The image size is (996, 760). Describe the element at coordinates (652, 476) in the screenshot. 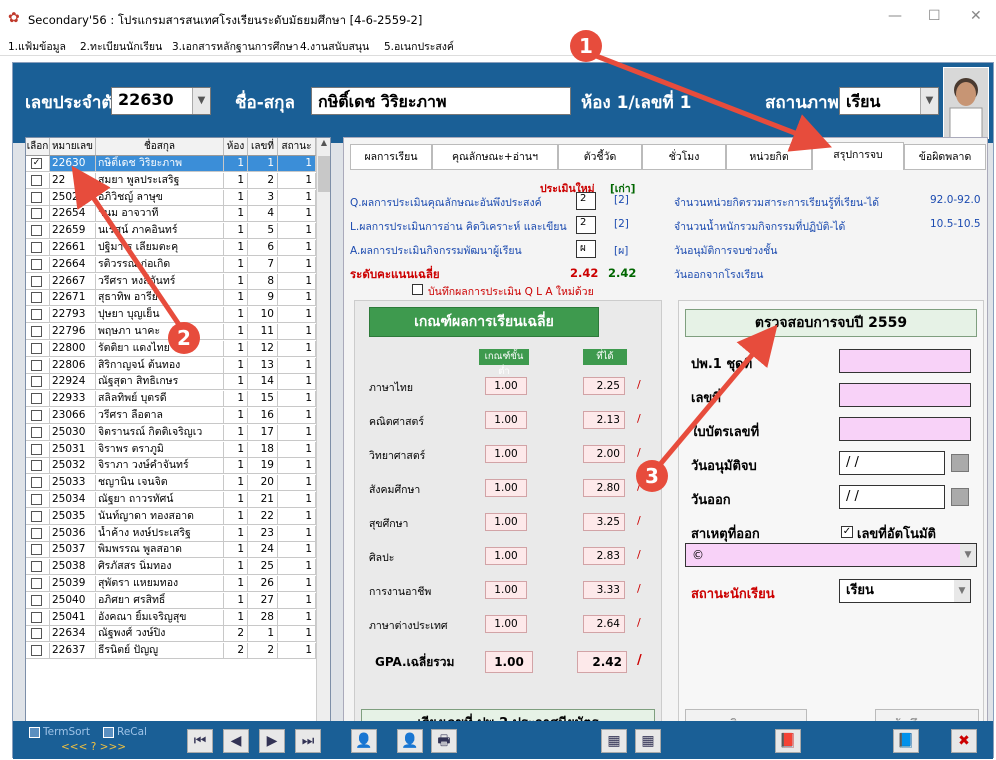

I see `annotation-badge-3: 3` at that location.